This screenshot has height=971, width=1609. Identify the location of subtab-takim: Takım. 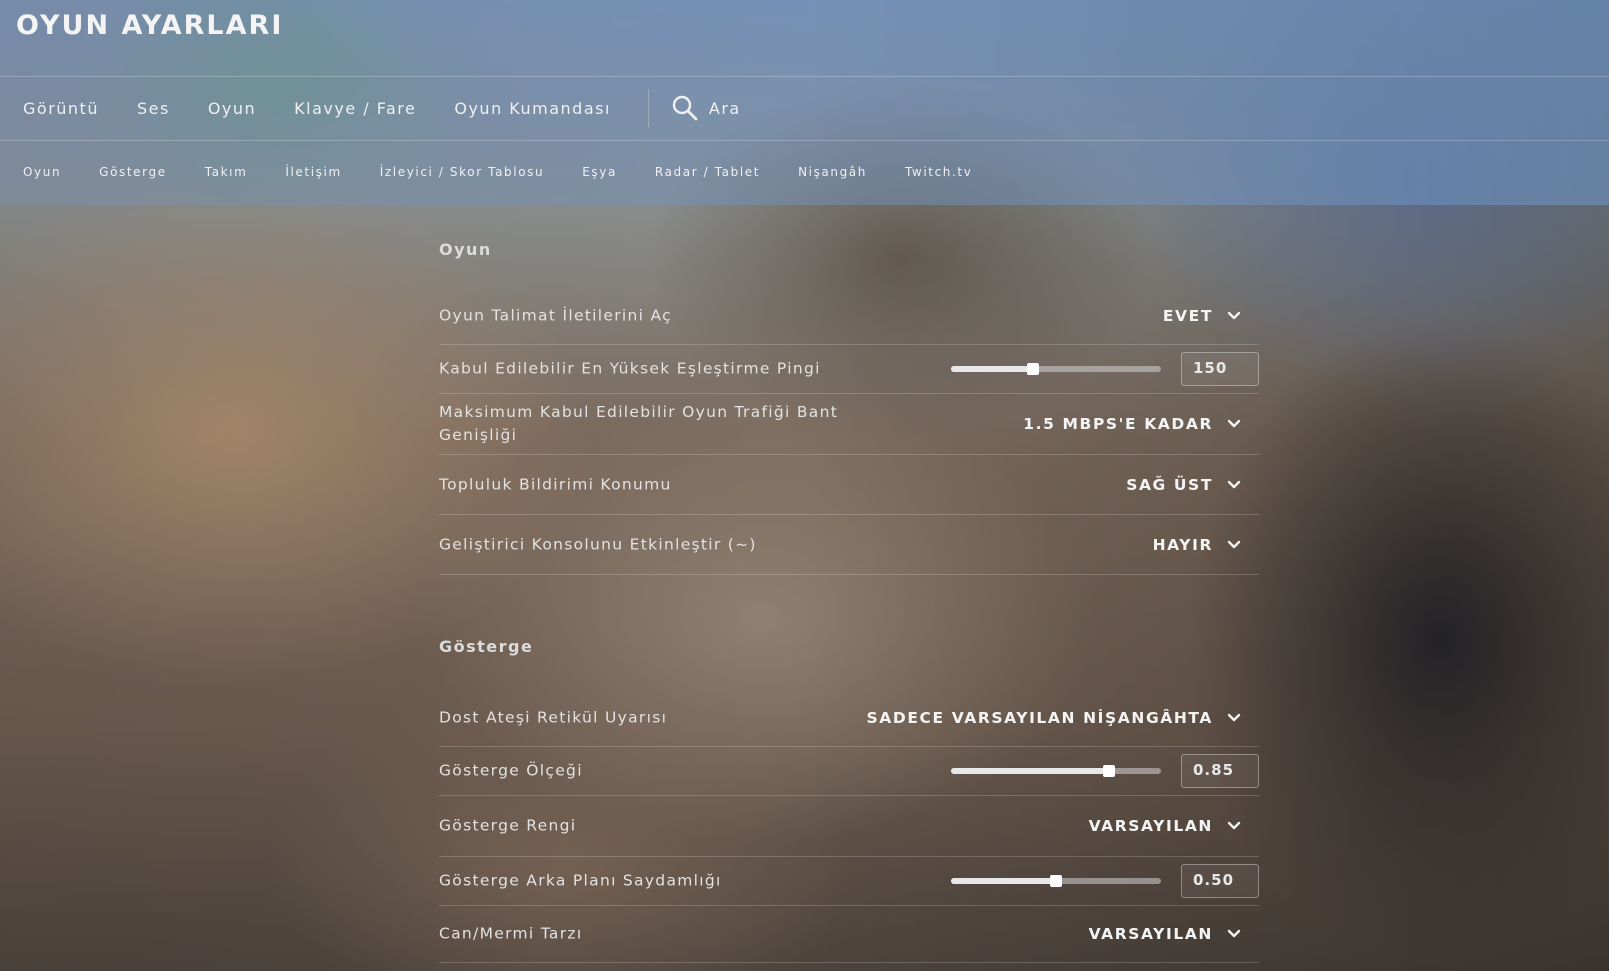
(226, 172).